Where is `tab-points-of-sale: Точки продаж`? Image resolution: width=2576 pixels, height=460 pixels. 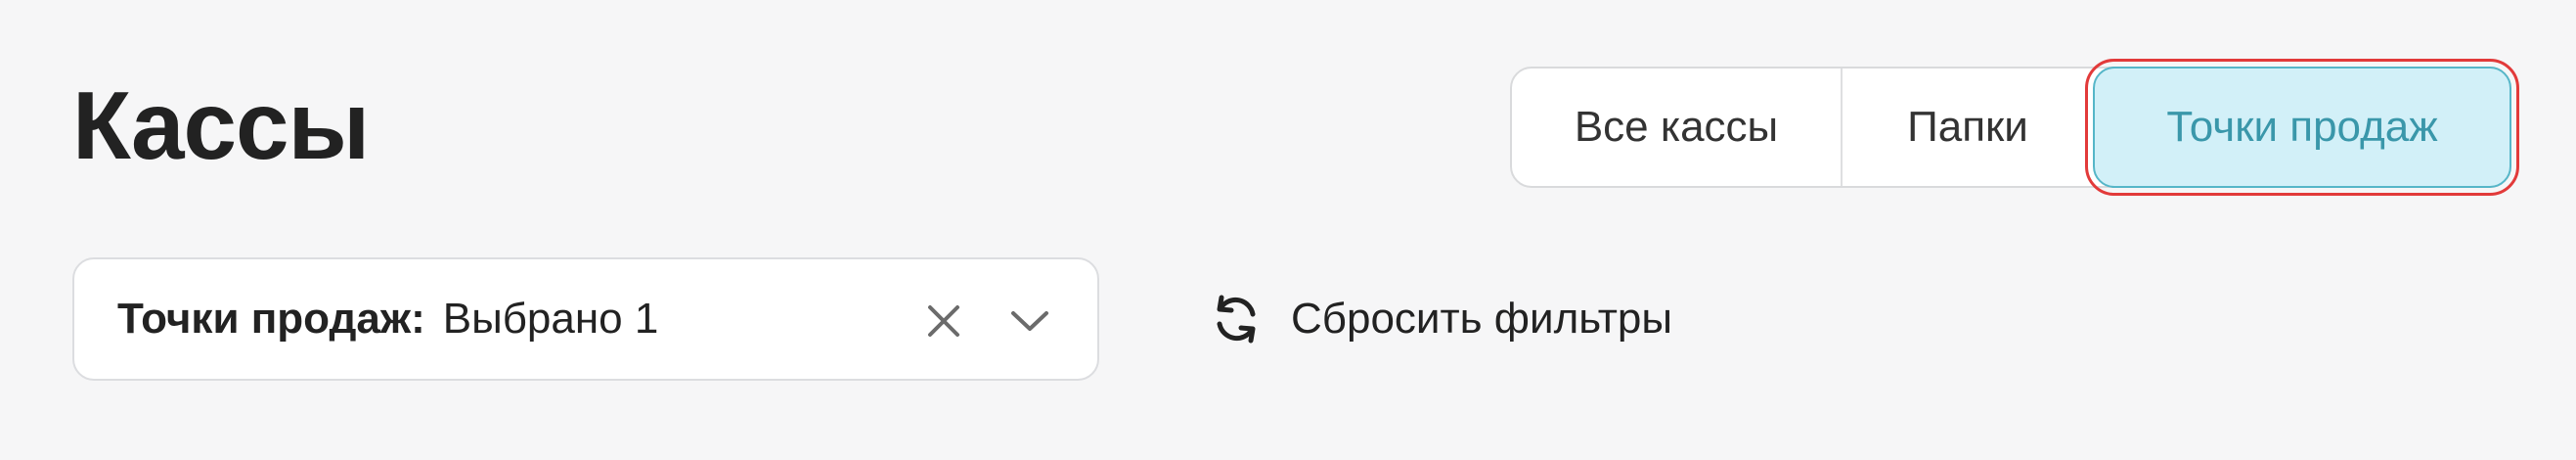
tab-points-of-sale: Точки продаж is located at coordinates (2302, 127).